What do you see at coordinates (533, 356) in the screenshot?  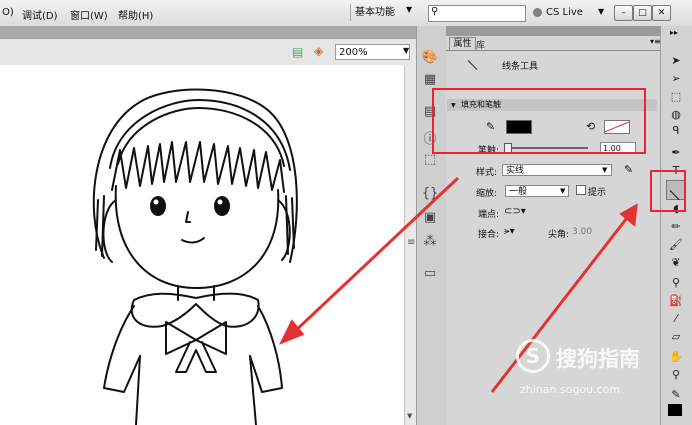 I see `sogou-logo-icon: S` at bounding box center [533, 356].